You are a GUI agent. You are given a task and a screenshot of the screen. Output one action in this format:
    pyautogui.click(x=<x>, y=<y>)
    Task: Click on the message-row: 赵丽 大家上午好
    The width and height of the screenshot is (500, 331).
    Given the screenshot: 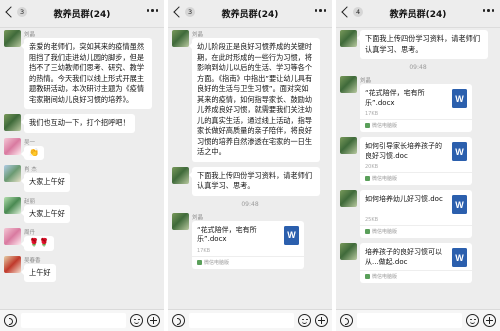 What is the action you would take?
    pyautogui.click(x=82, y=209)
    